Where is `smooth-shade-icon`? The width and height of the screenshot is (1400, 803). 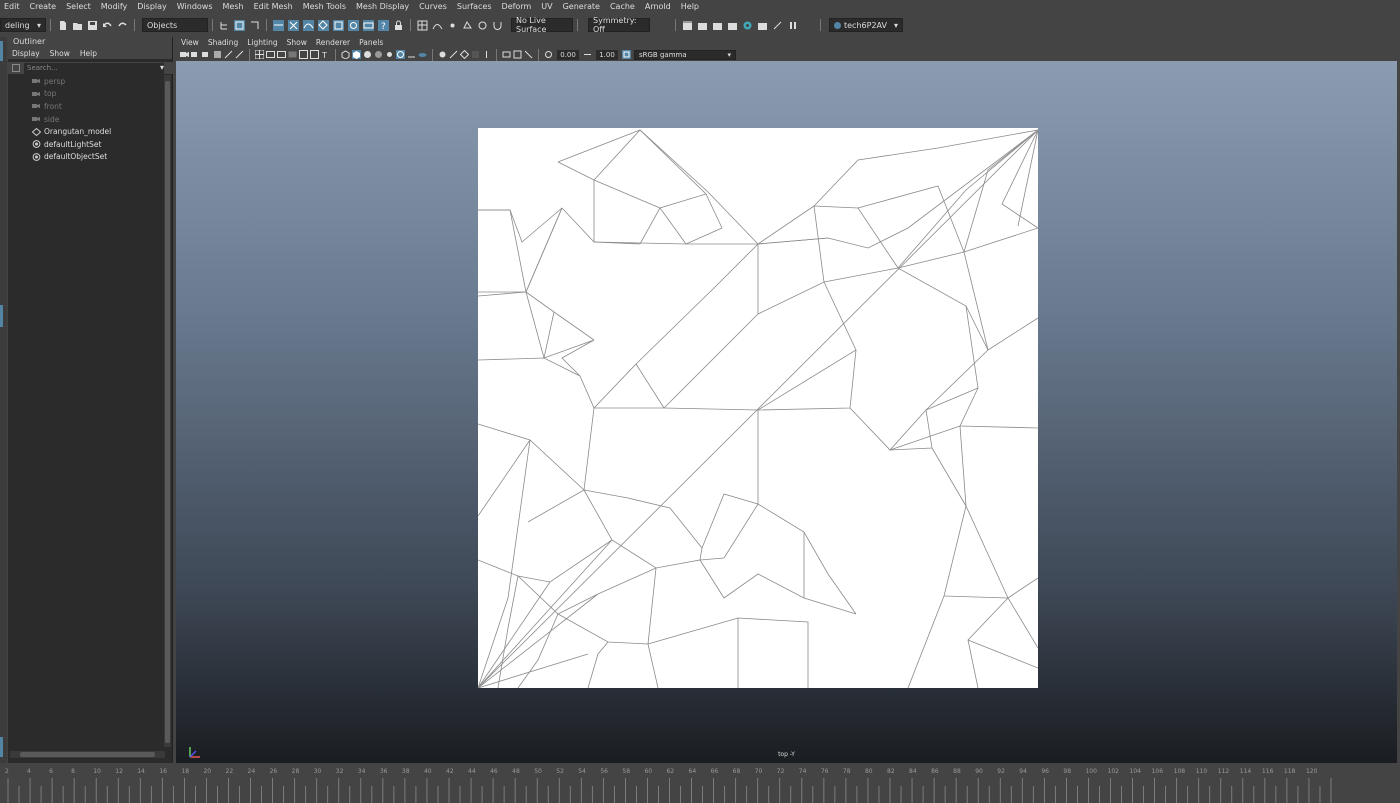 smooth-shade-icon is located at coordinates (356, 54).